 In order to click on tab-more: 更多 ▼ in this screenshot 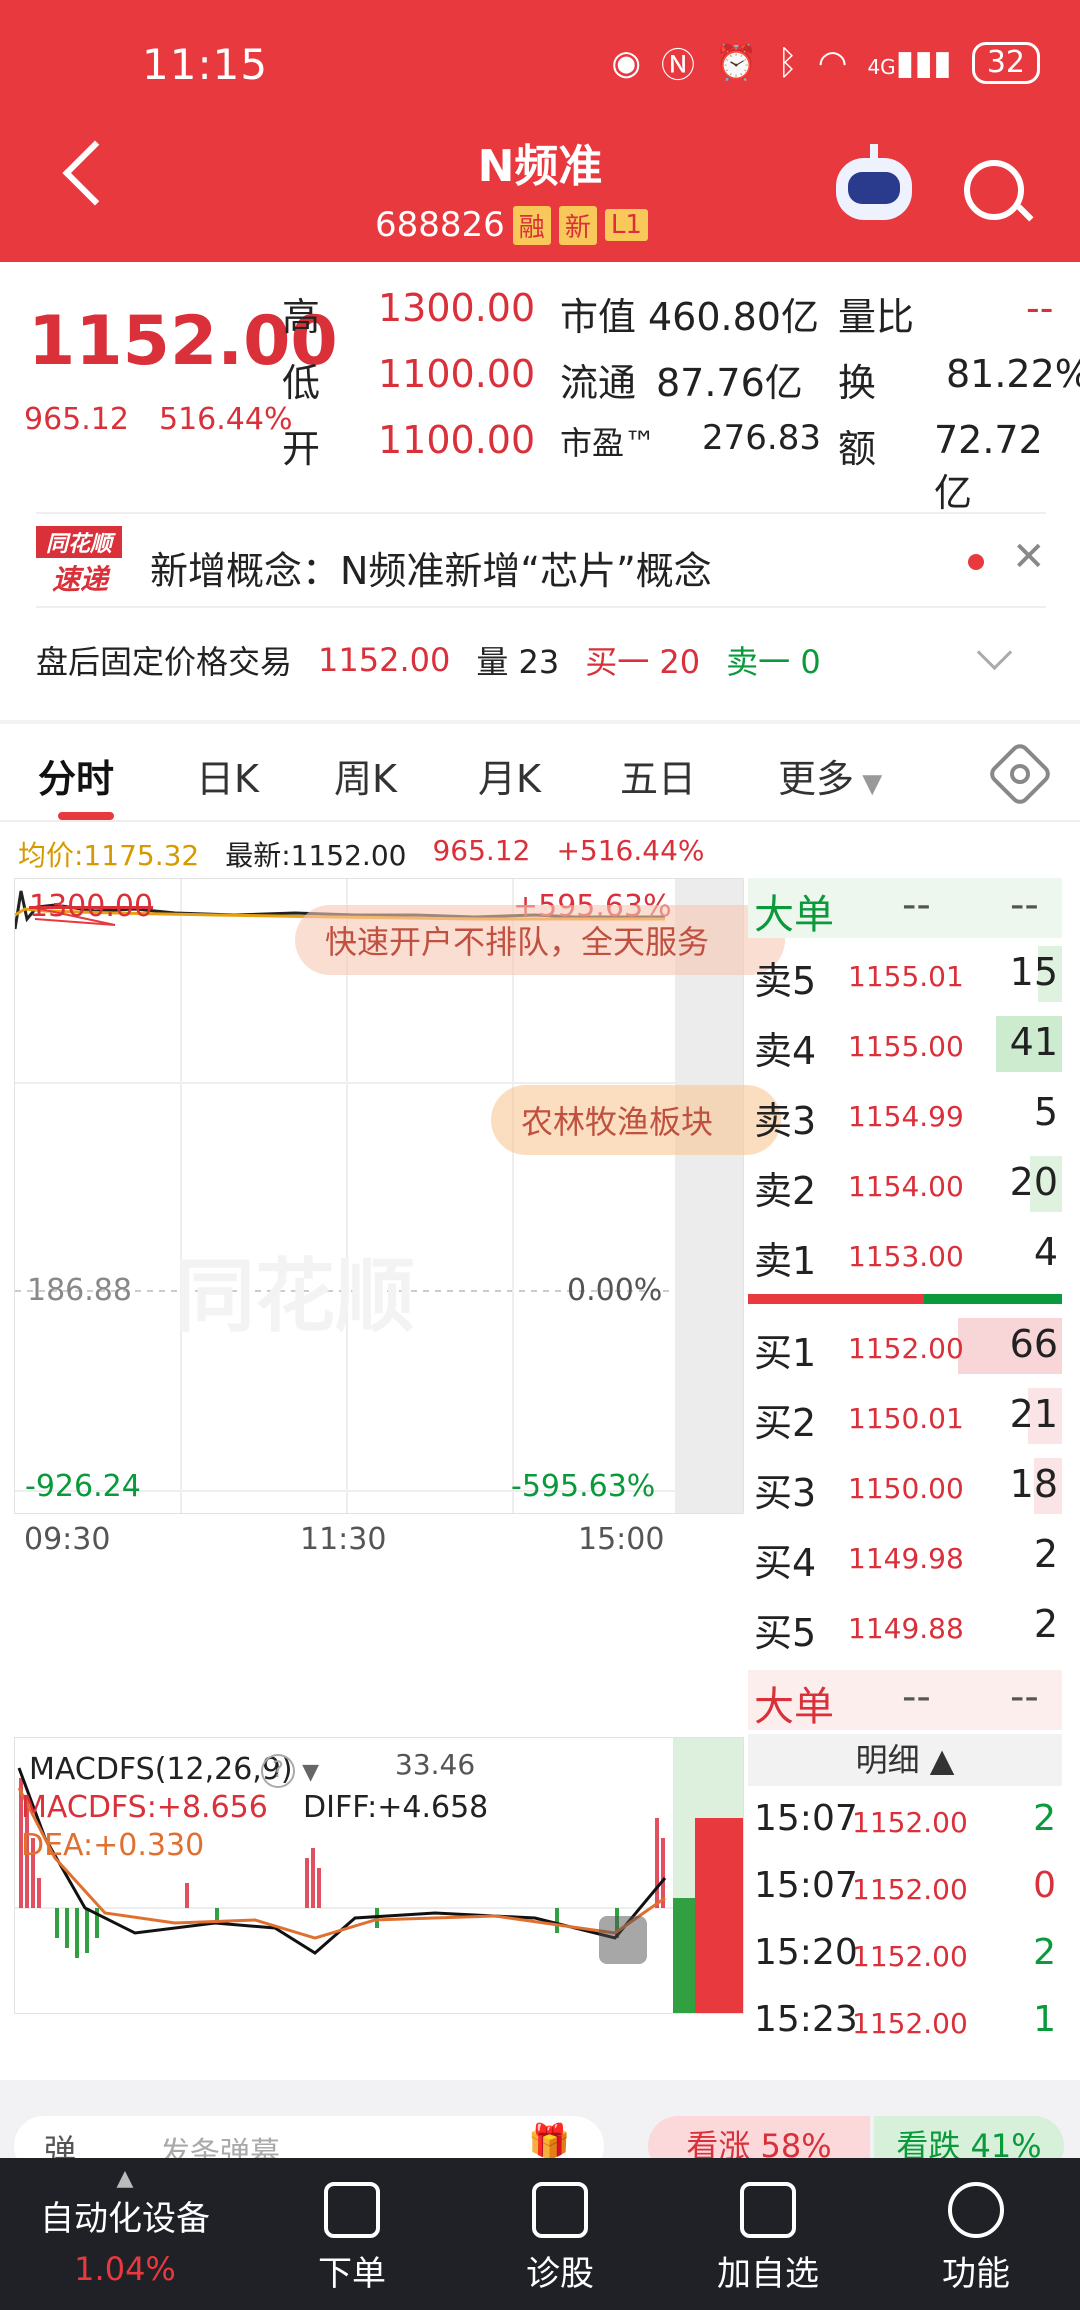, I will do `click(830, 775)`.